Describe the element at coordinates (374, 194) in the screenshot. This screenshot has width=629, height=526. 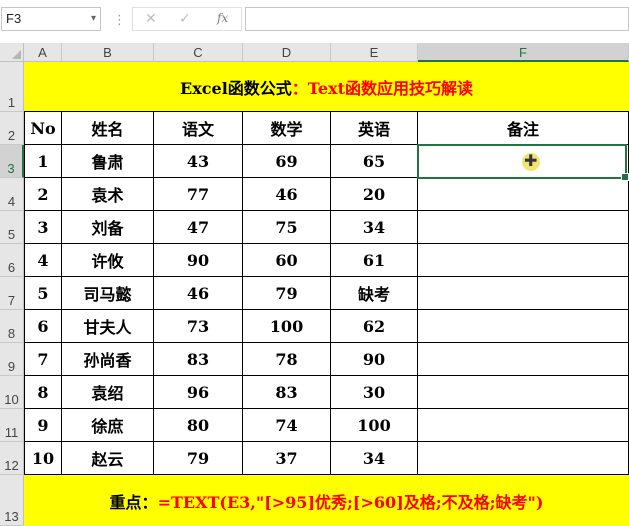
I see `cell-english-2: 20` at that location.